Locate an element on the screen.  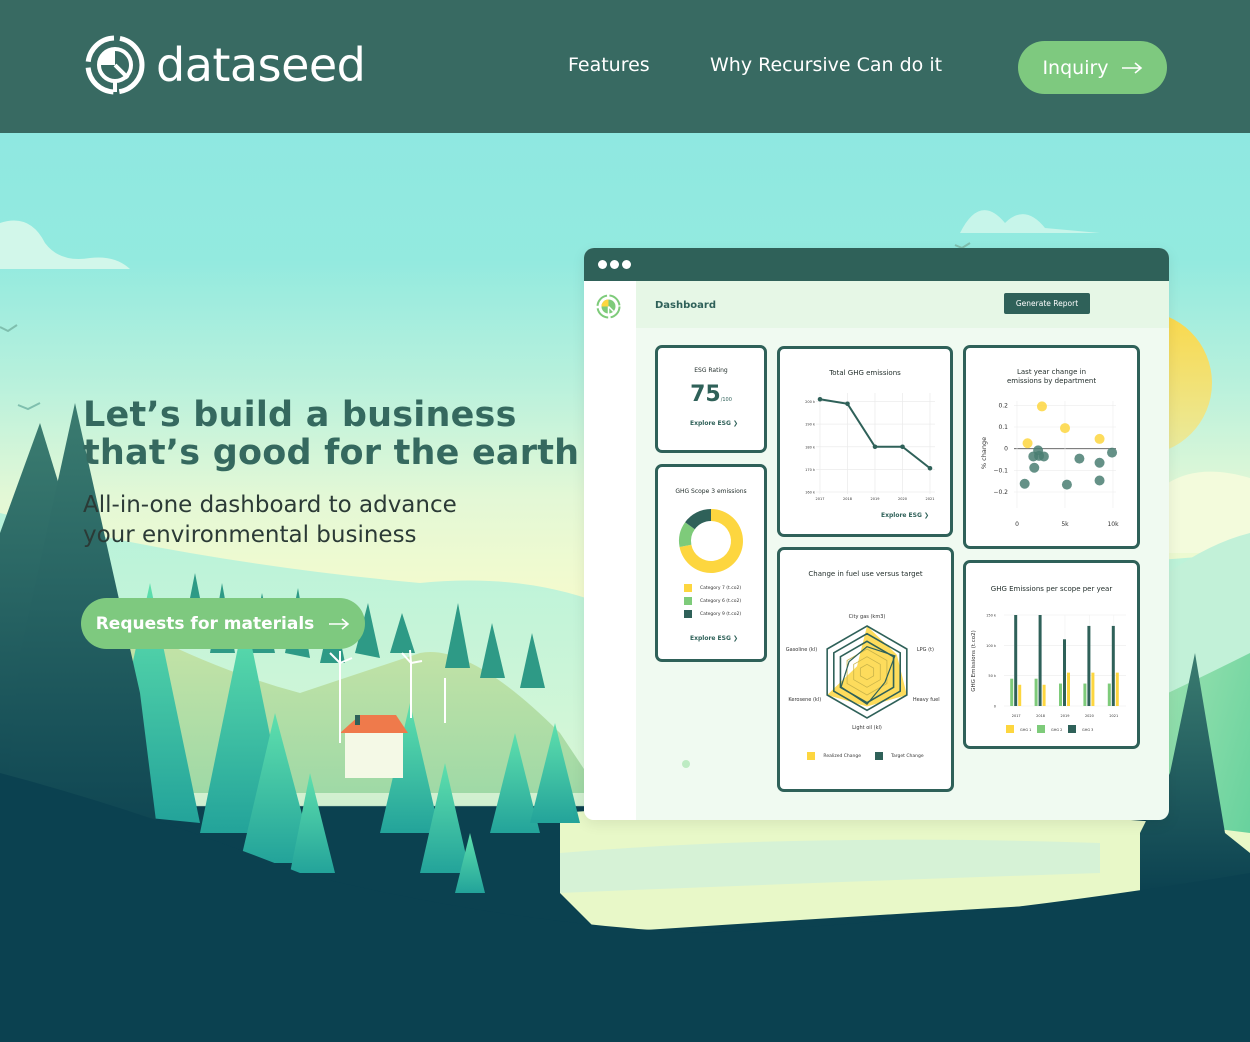
radar-axis-label: Kerosene (kl) is located at coordinates (804, 700).